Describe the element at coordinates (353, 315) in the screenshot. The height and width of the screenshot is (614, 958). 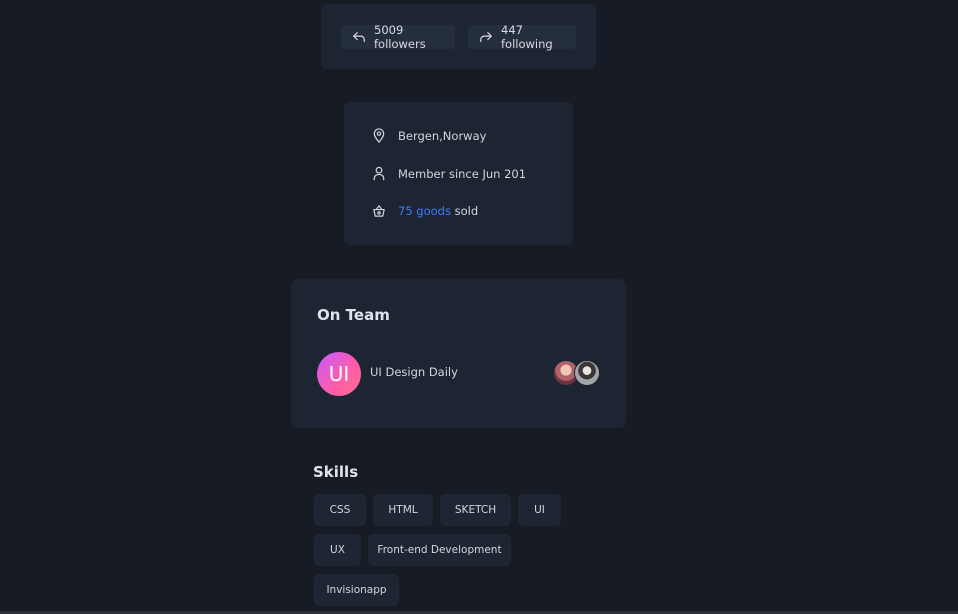
I see `team-section-title: On Team` at that location.